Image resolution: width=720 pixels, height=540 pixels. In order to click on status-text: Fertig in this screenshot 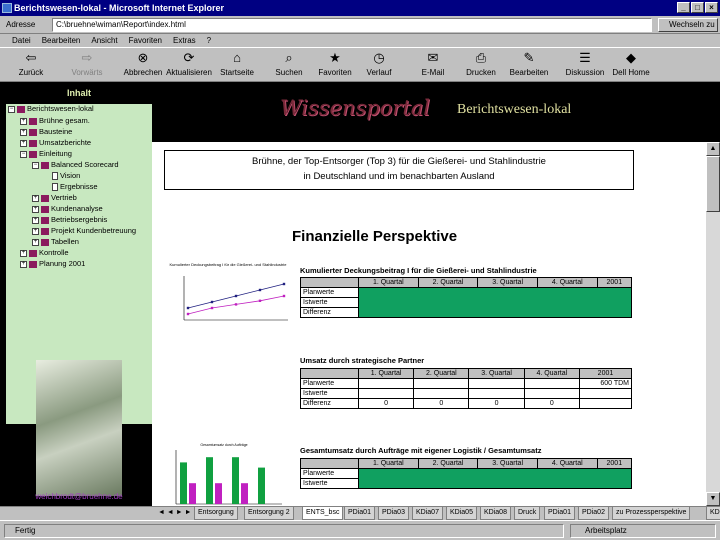, I will do `click(284, 531)`.